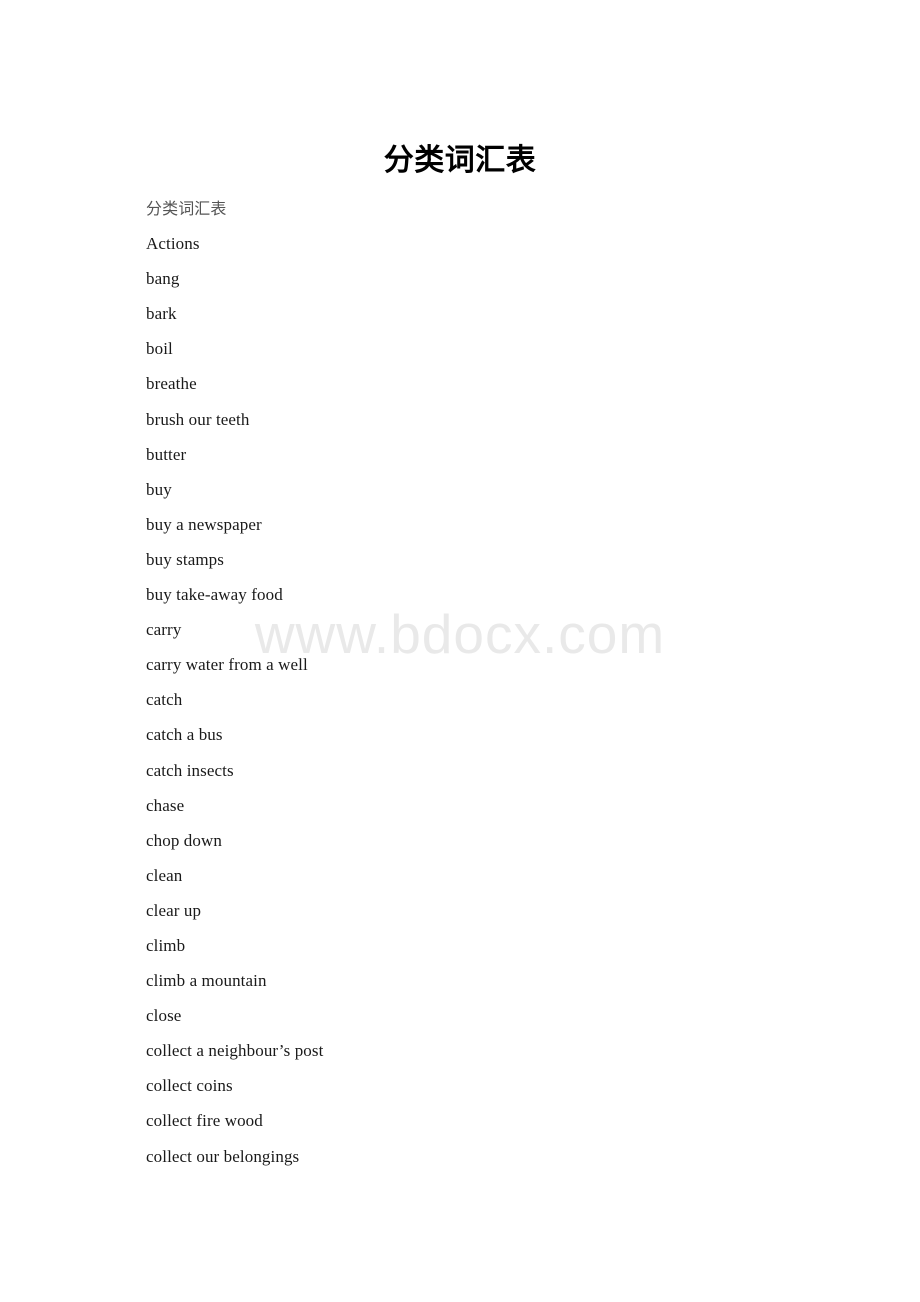 This screenshot has height=1302, width=920. What do you see at coordinates (164, 875) in the screenshot?
I see `vocabulary-line: clean` at bounding box center [164, 875].